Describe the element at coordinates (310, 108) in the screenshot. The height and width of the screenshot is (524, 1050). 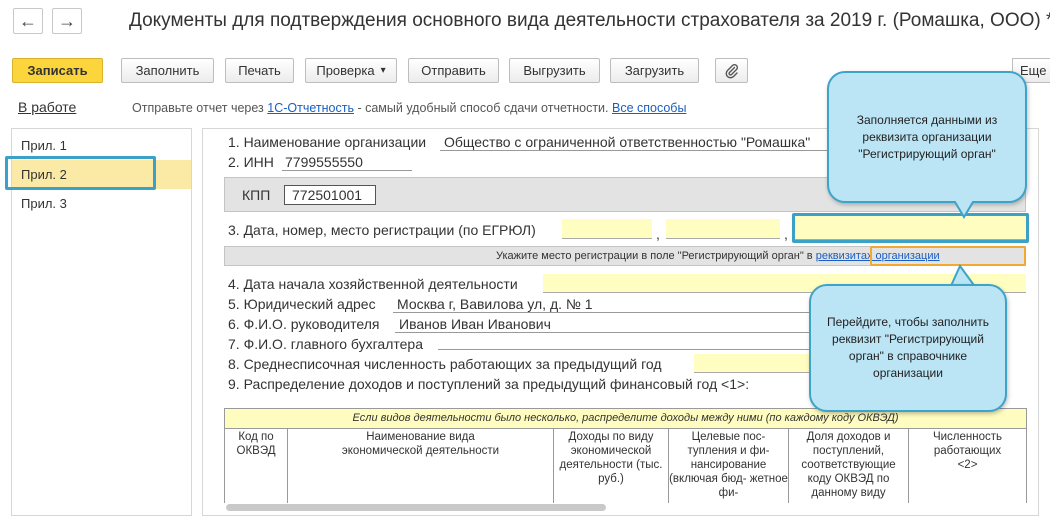
I see `1c-reporting-link: 1С-Отчетность` at that location.